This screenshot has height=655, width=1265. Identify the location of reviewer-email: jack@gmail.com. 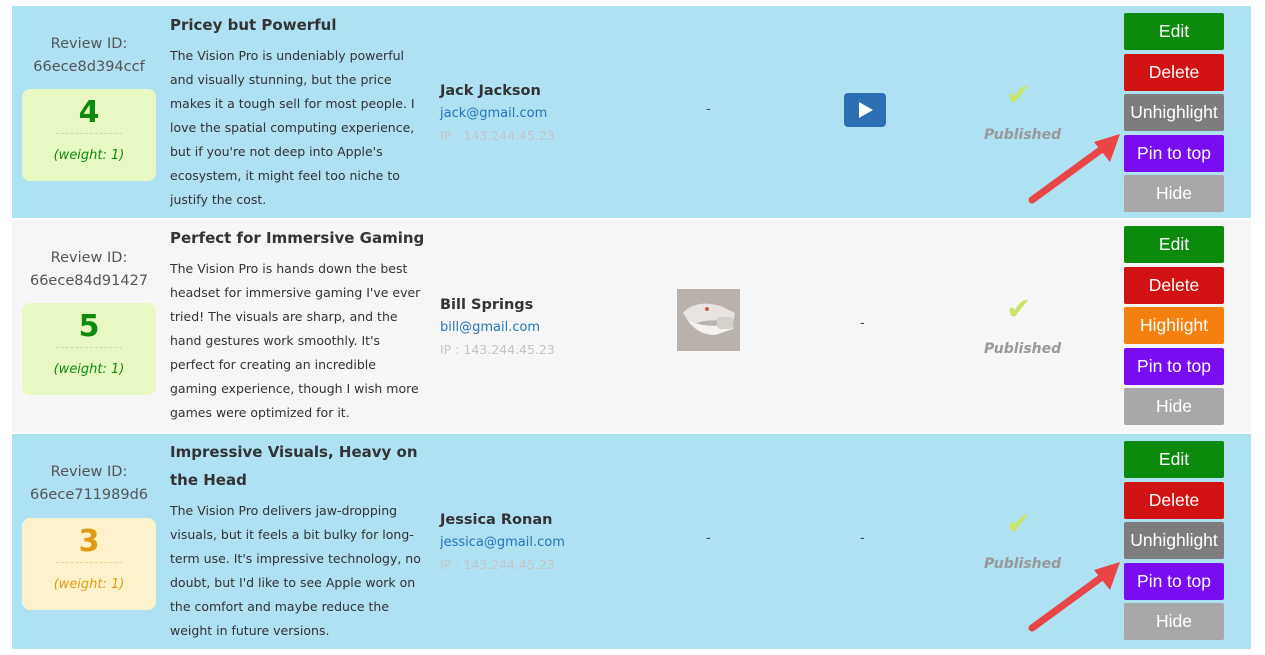
(497, 114).